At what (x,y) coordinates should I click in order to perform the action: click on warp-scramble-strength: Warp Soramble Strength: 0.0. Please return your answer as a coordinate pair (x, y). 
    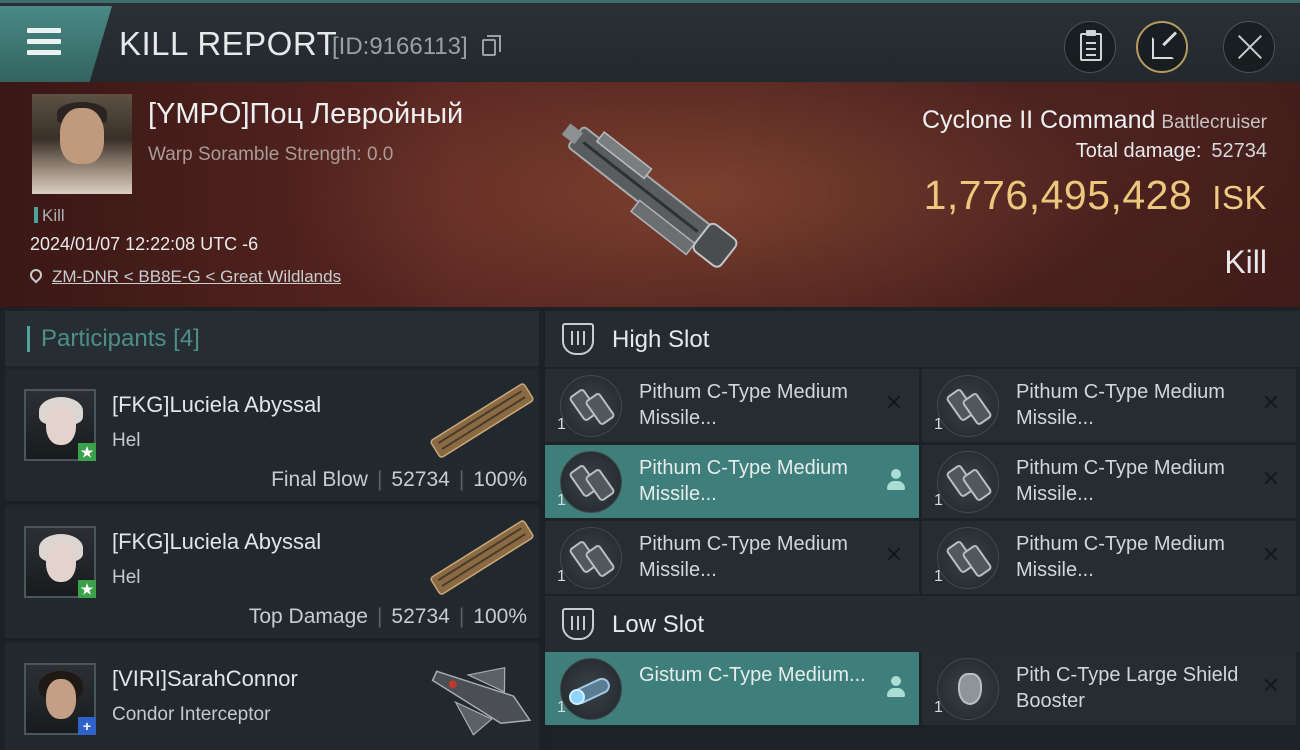
    Looking at the image, I should click on (271, 154).